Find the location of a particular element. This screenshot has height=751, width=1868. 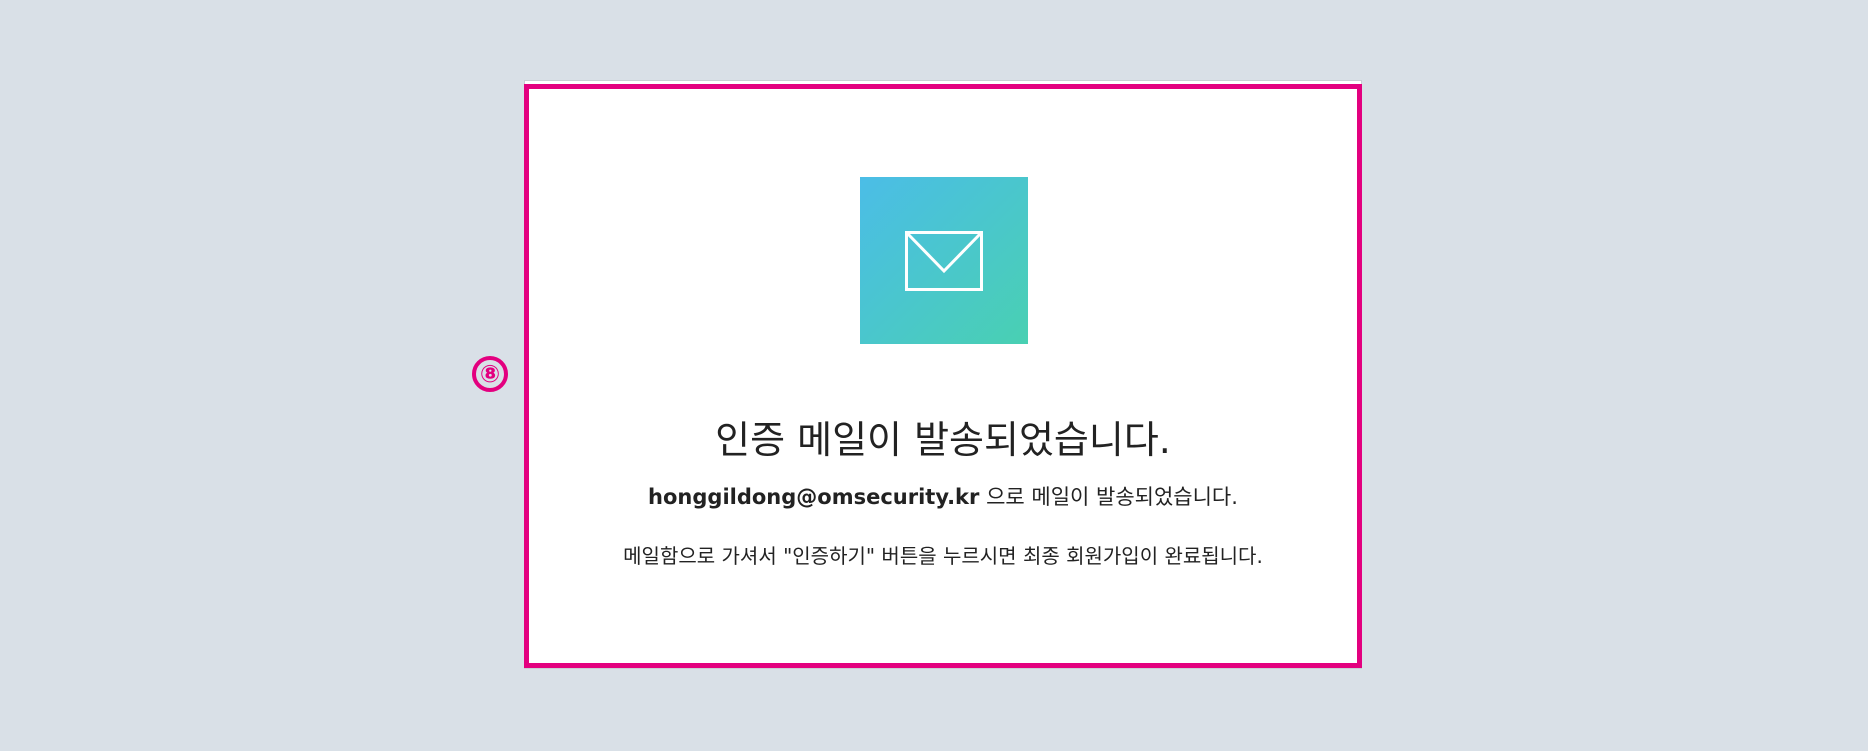

email-sent-suffix: 으로 메일이 발송되었습니다. is located at coordinates (1108, 497).